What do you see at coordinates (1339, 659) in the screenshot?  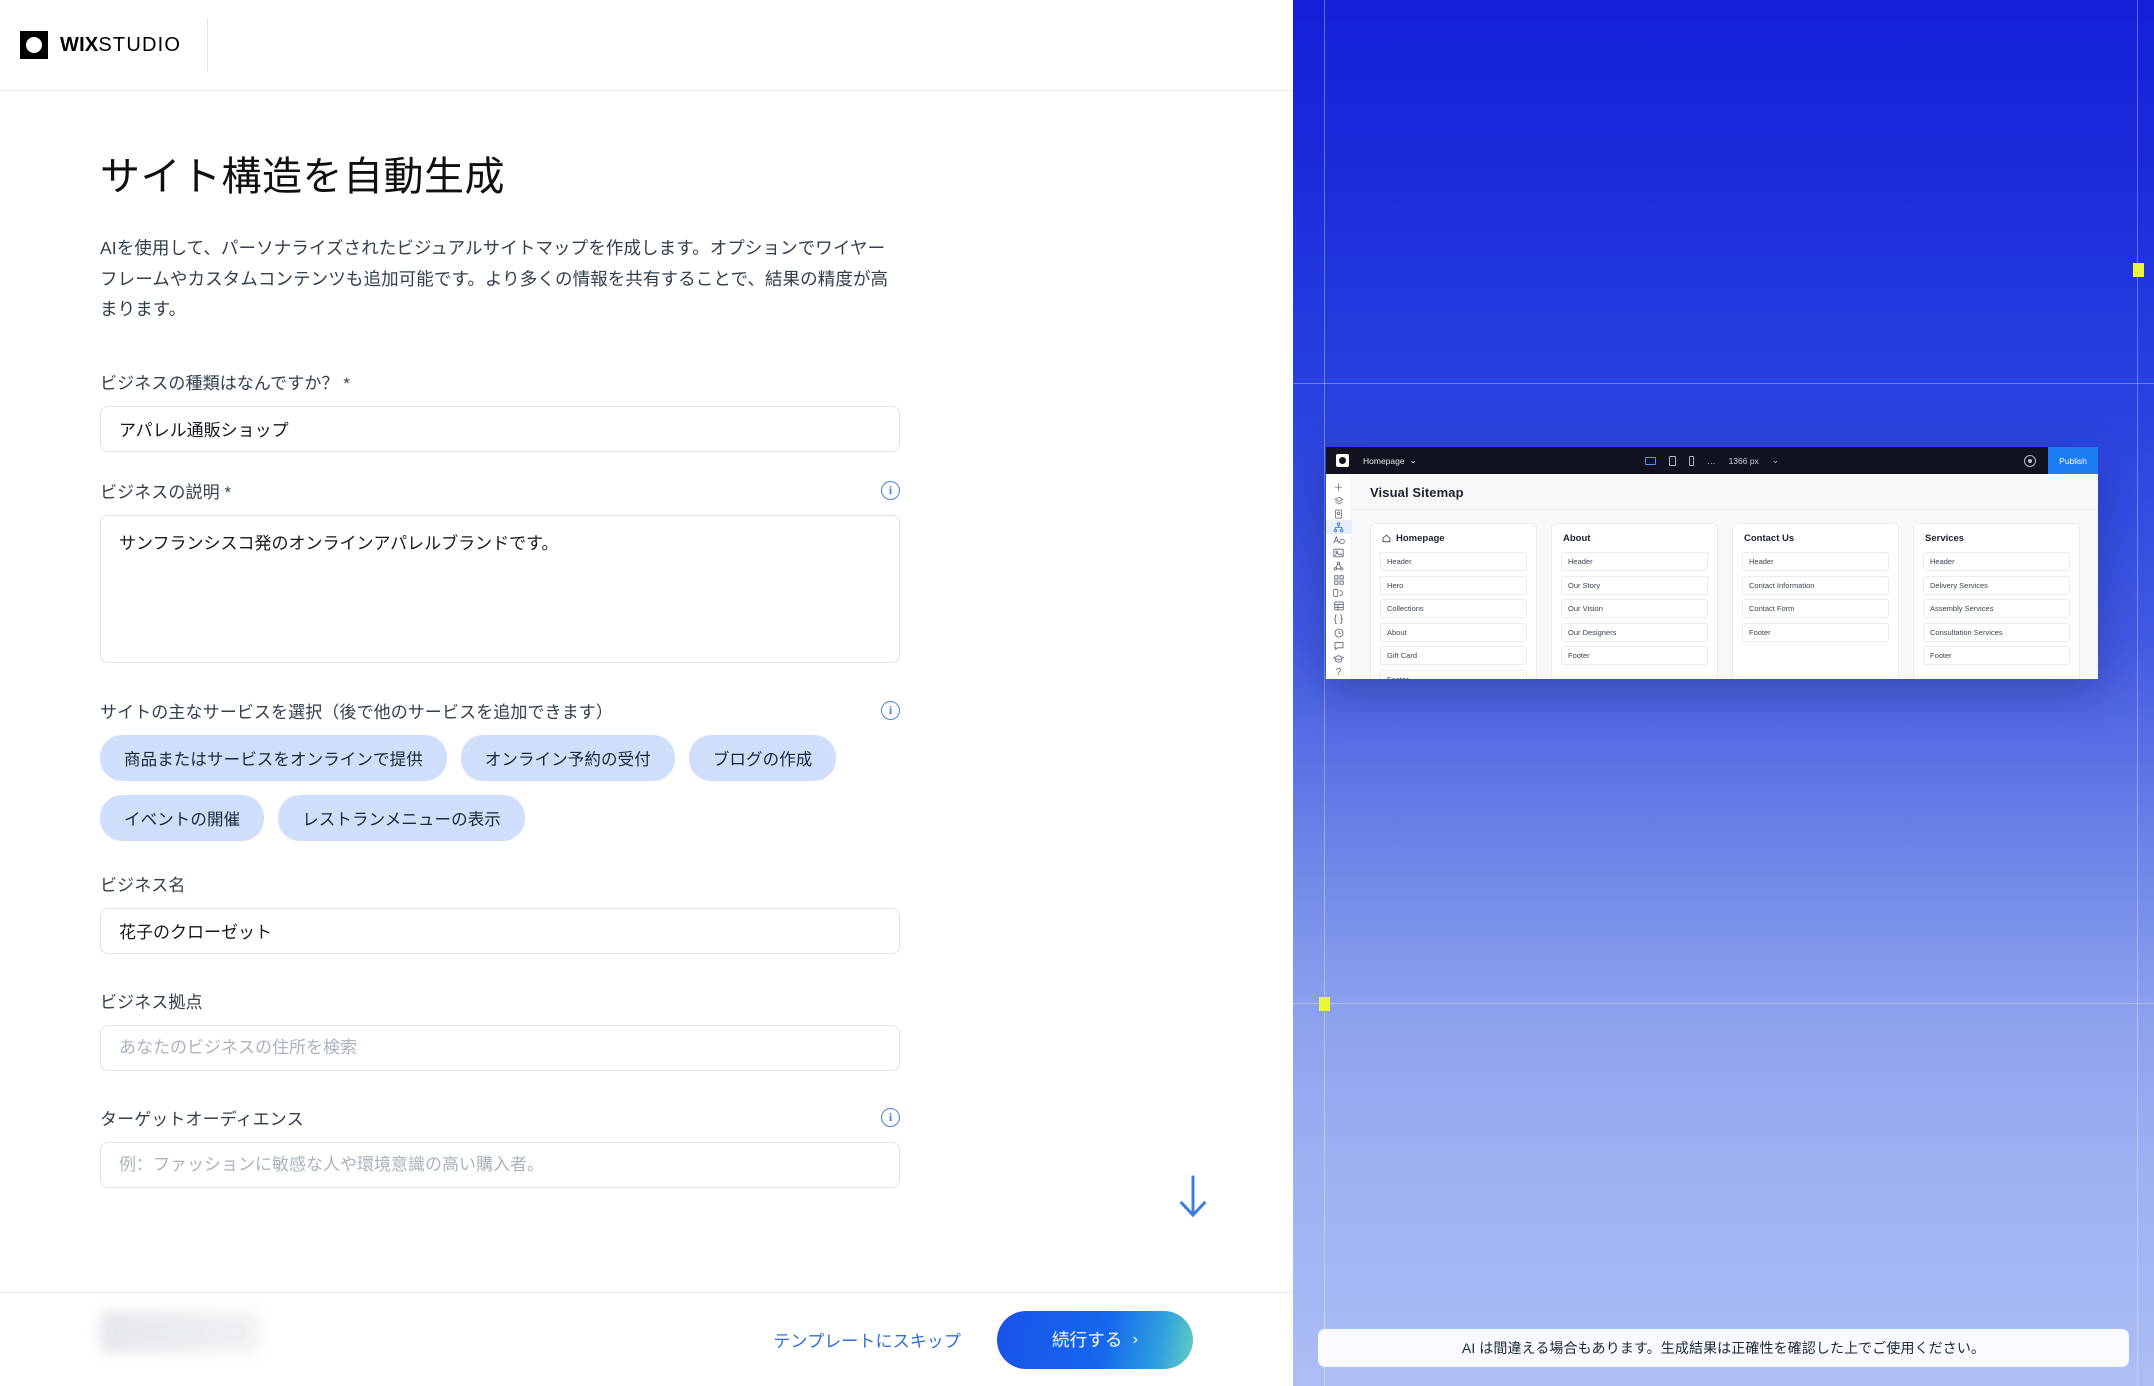 I see `academy-icon` at bounding box center [1339, 659].